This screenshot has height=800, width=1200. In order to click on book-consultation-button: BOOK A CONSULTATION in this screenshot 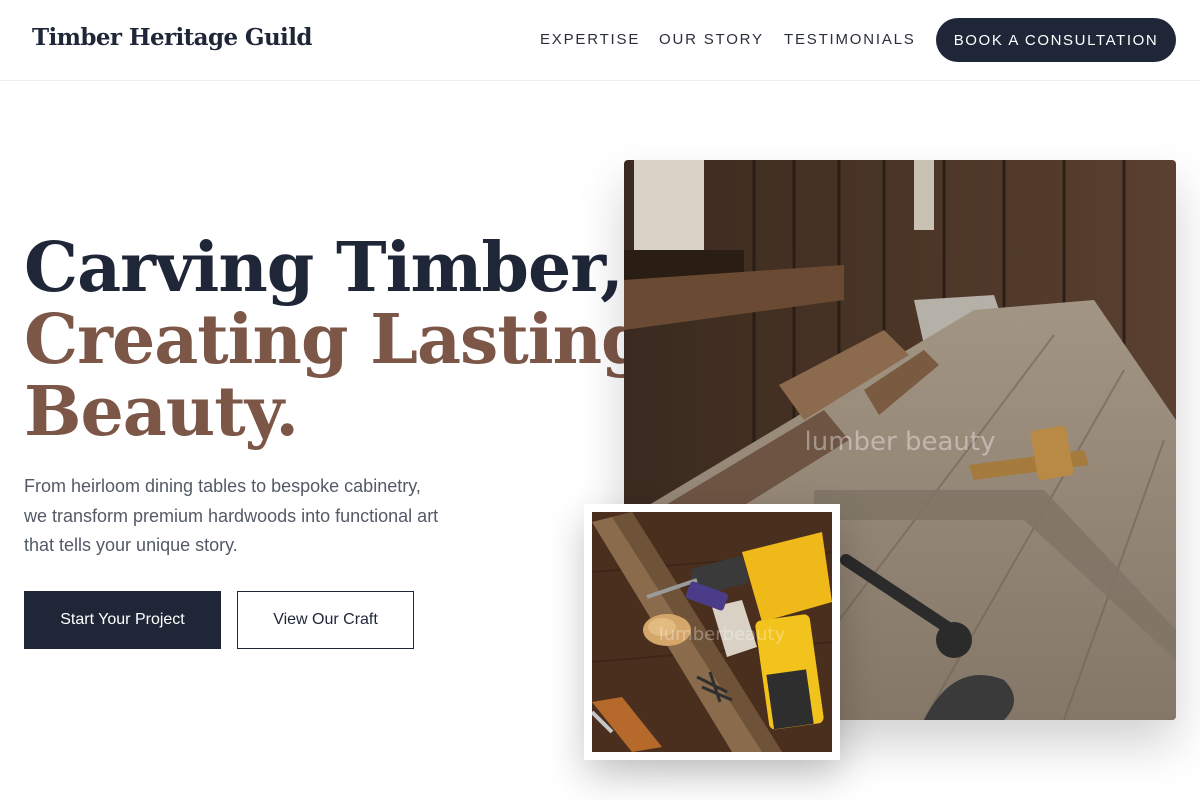, I will do `click(1056, 40)`.